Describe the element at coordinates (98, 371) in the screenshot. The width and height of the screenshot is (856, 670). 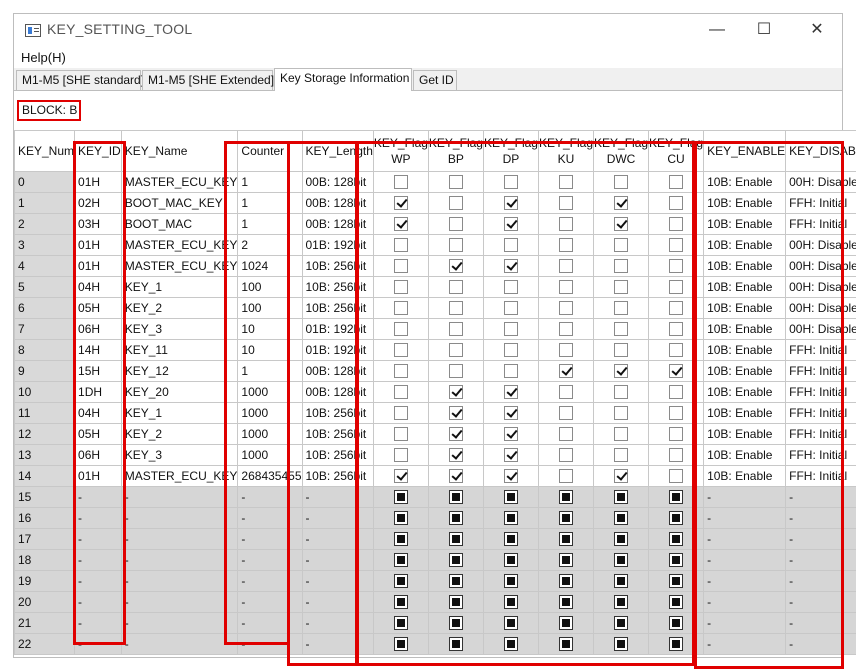
I see `key-id-cell: 15H` at that location.